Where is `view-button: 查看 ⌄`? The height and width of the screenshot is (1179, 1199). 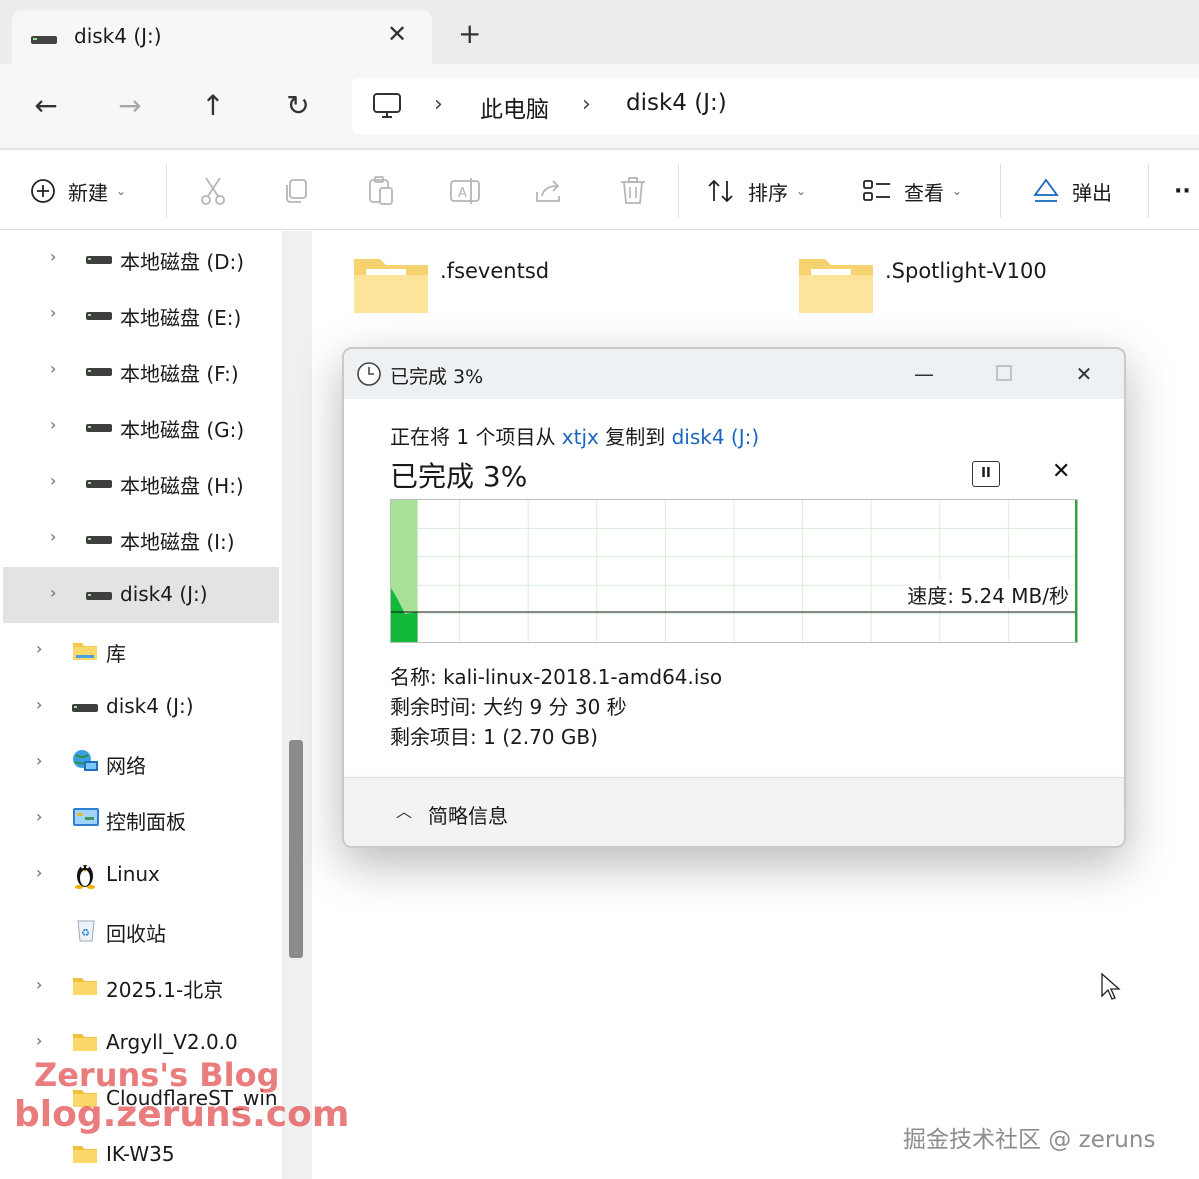
view-button: 查看 ⌄ is located at coordinates (912, 191).